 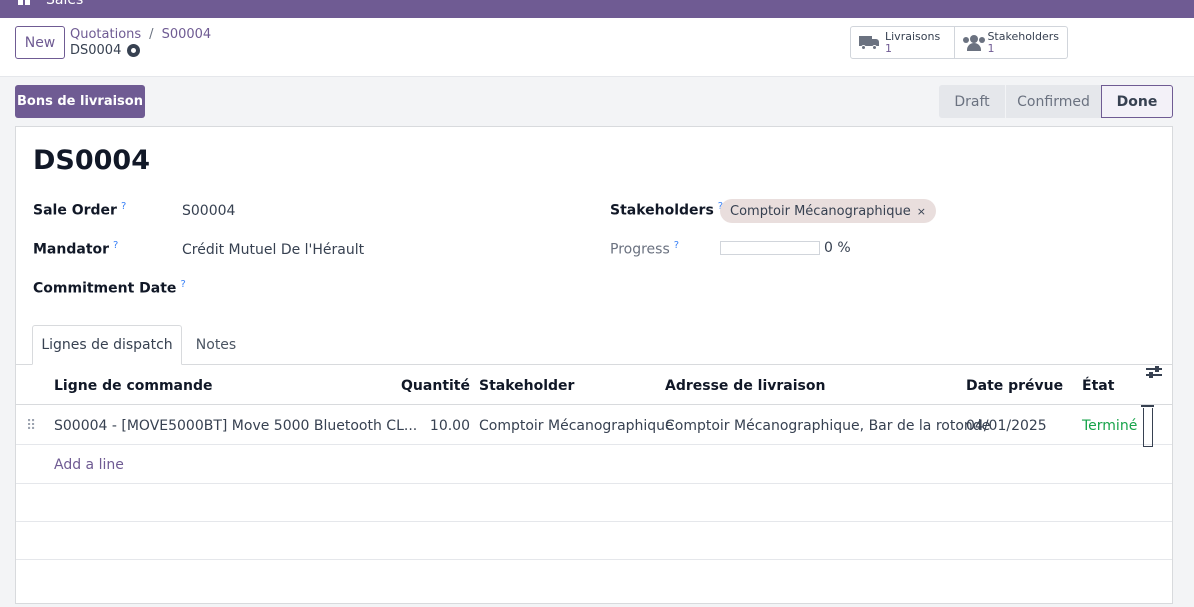 What do you see at coordinates (89, 464) in the screenshot?
I see `add-line-link: Add a line` at bounding box center [89, 464].